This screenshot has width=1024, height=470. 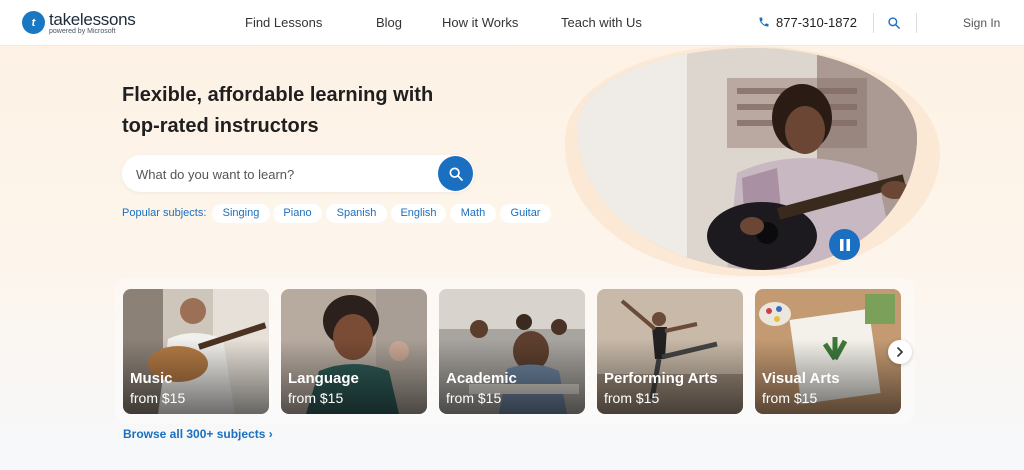 I want to click on nav-blog: Blog, so click(x=389, y=22).